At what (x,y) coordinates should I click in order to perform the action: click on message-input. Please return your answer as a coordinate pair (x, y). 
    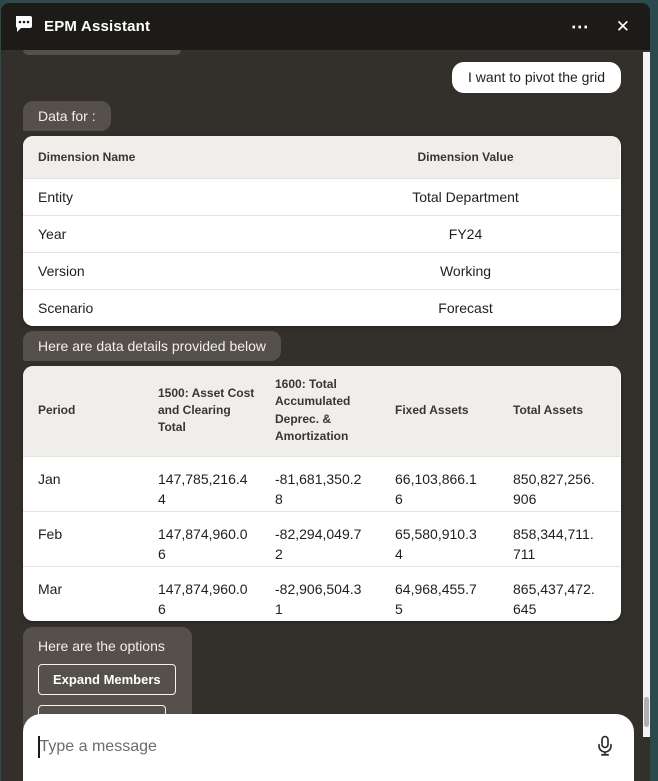
    Looking at the image, I should click on (317, 747).